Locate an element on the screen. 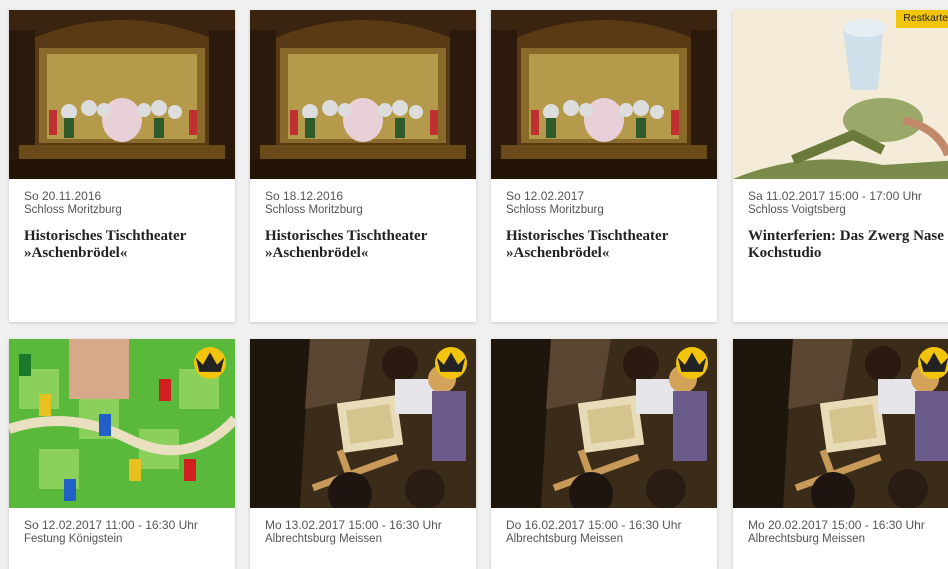  event-date: So 20.11.2016 is located at coordinates (63, 196).